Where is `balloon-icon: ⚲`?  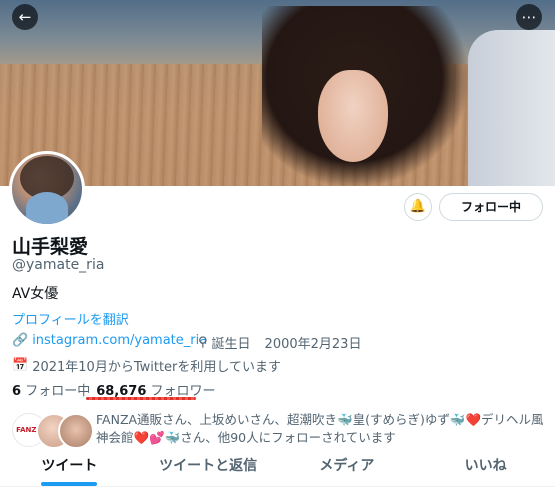
balloon-icon: ⚲ is located at coordinates (203, 342).